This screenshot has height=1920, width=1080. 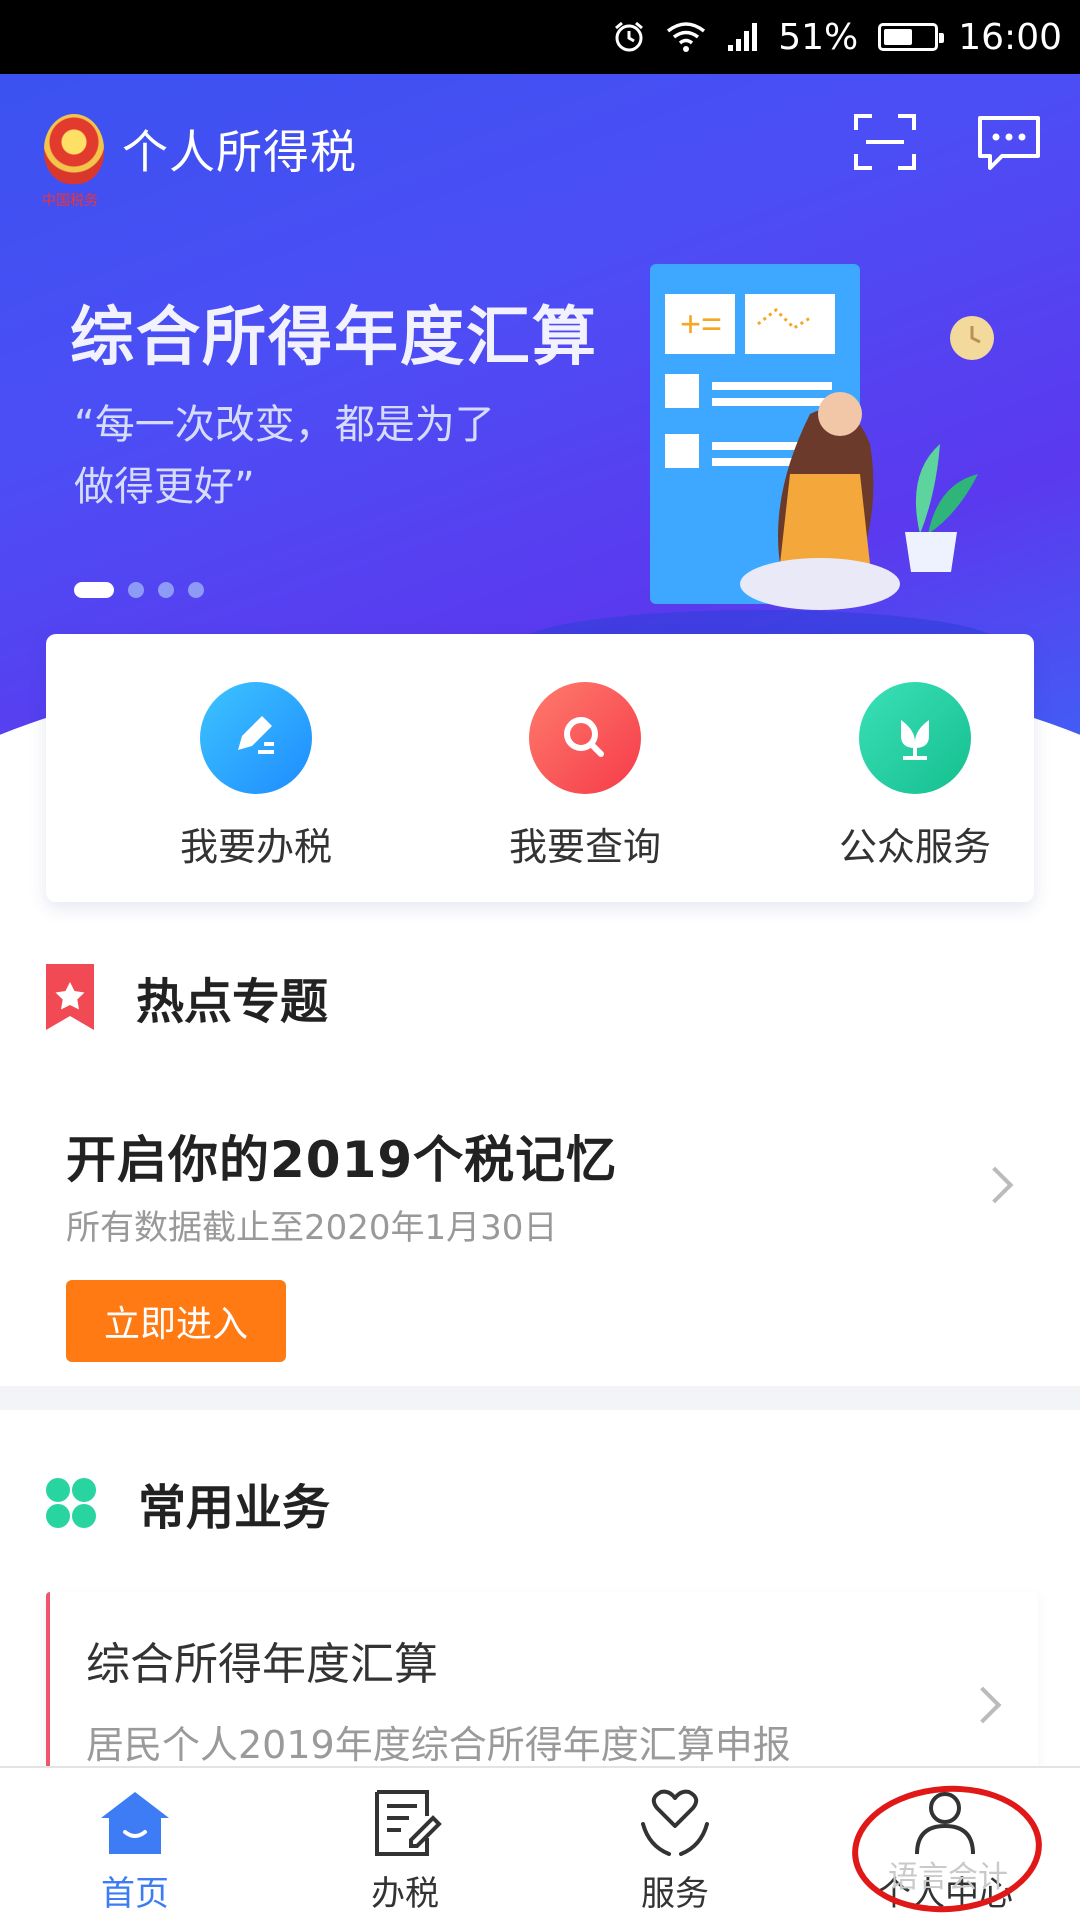 What do you see at coordinates (585, 738) in the screenshot?
I see `search-icon` at bounding box center [585, 738].